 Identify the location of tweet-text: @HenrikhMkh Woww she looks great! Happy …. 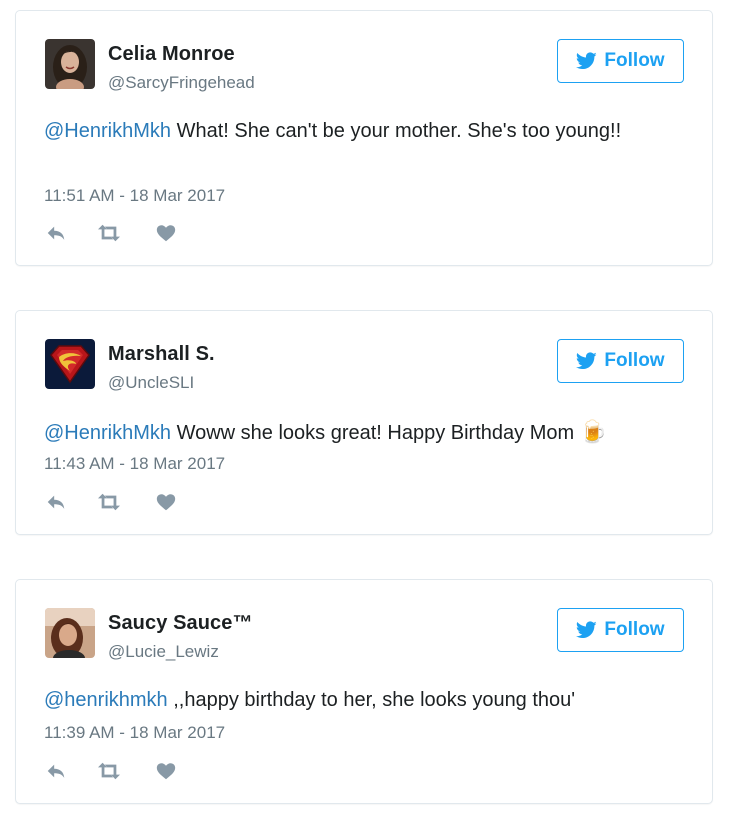
(368, 432).